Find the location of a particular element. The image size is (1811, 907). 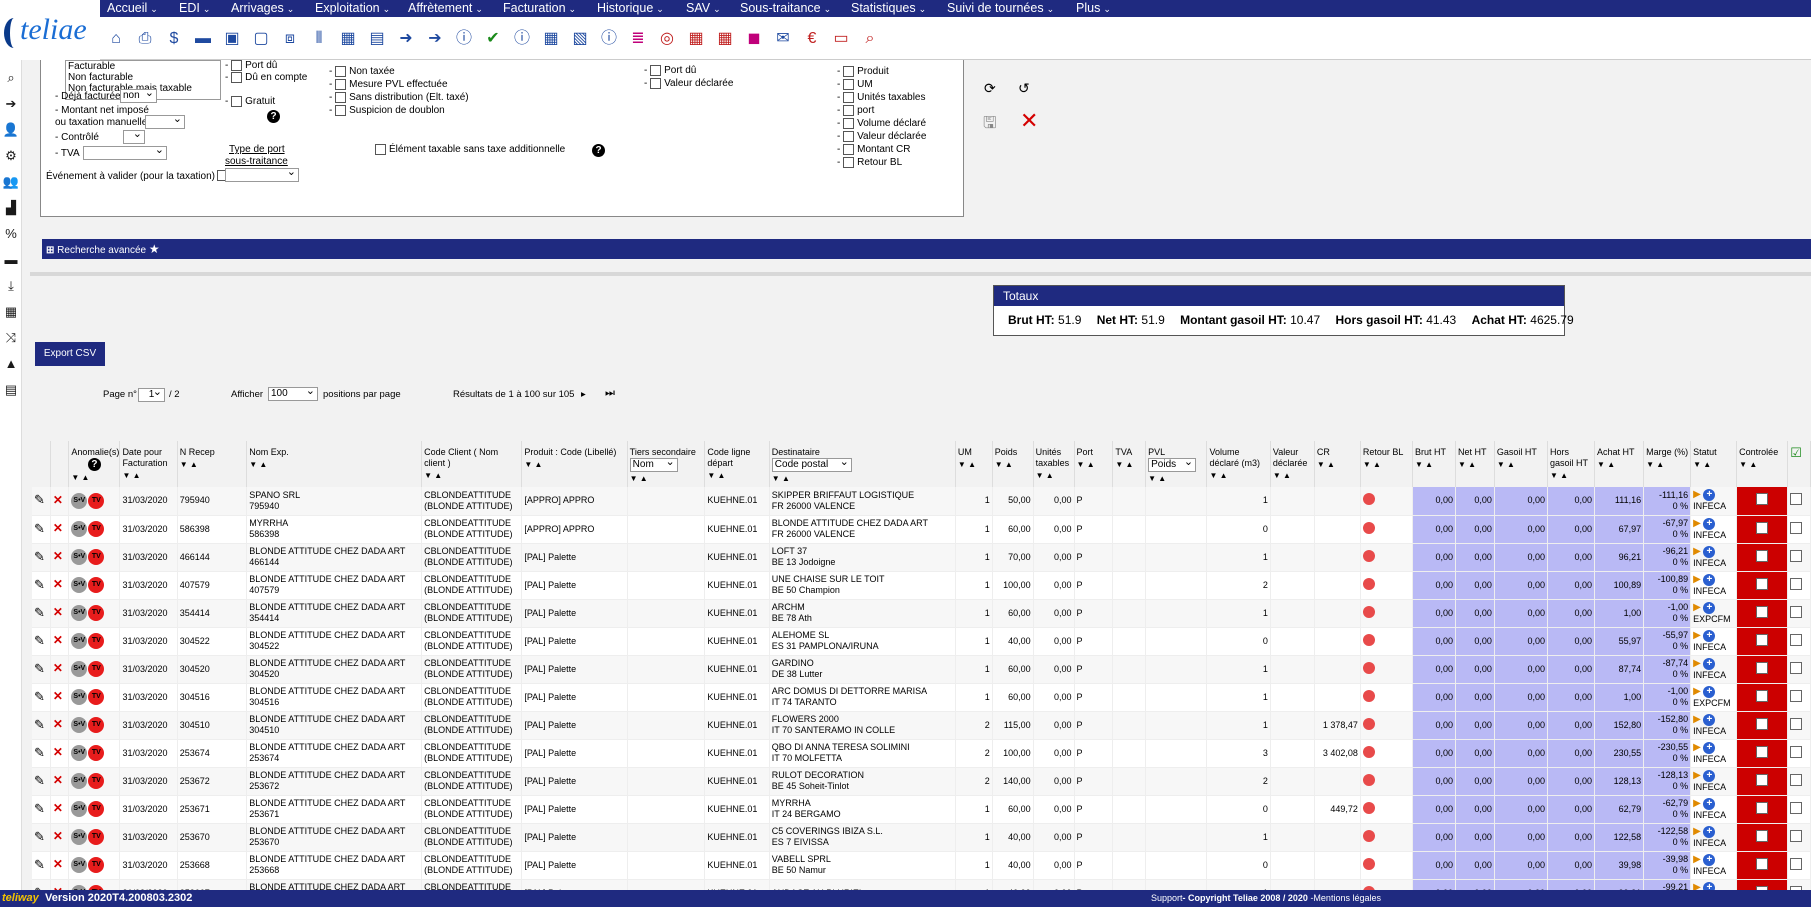

percent-icon: % is located at coordinates (11, 234).